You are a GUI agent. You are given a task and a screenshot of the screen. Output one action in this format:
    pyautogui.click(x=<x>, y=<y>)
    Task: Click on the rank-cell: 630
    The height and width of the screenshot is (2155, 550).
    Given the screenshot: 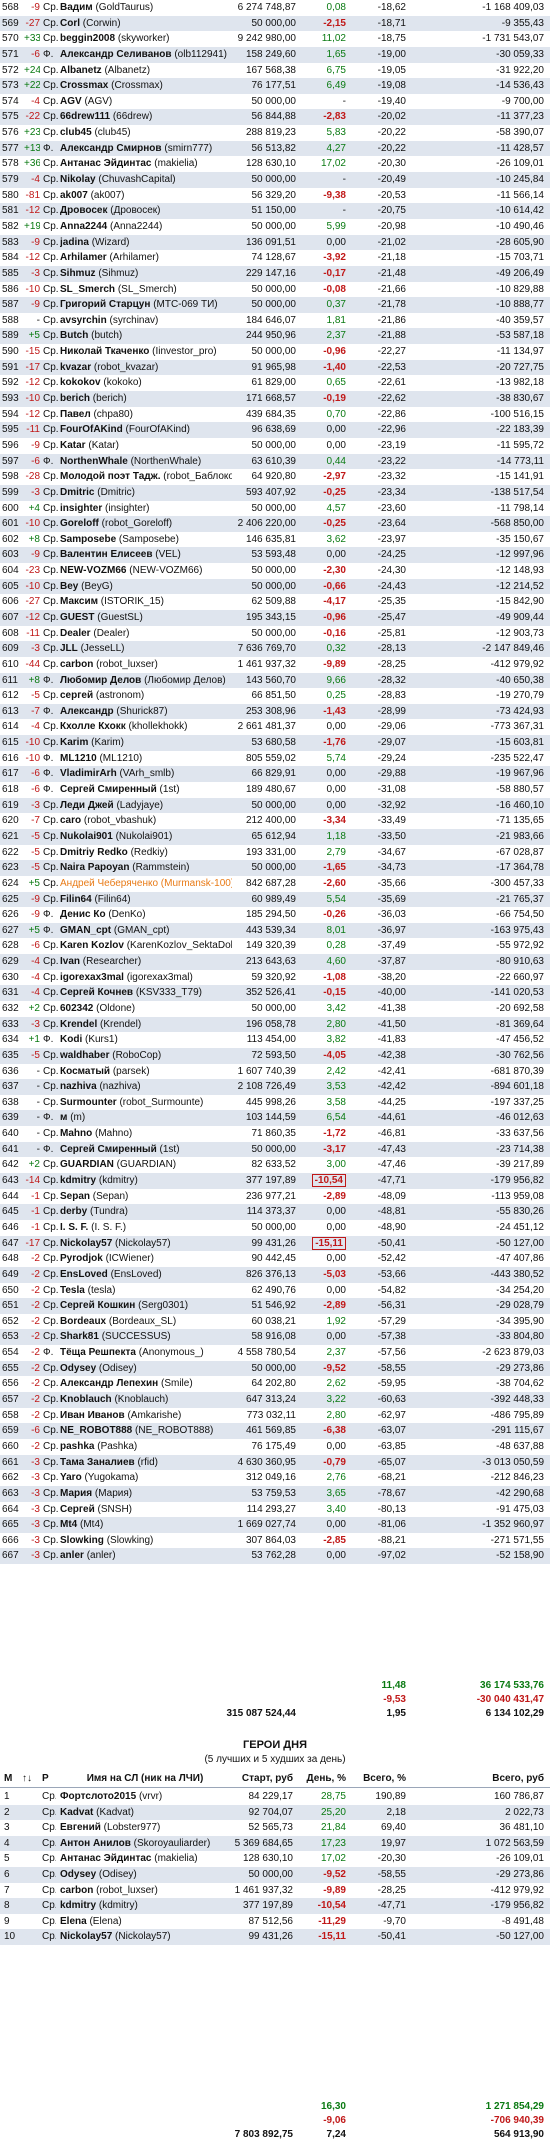 What is the action you would take?
    pyautogui.click(x=10, y=977)
    